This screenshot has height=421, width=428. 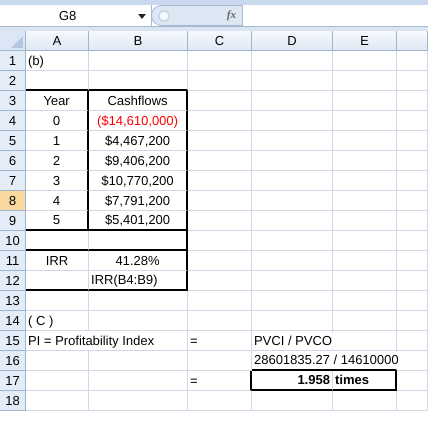 I want to click on cell-text: $7,791,200, so click(x=137, y=200).